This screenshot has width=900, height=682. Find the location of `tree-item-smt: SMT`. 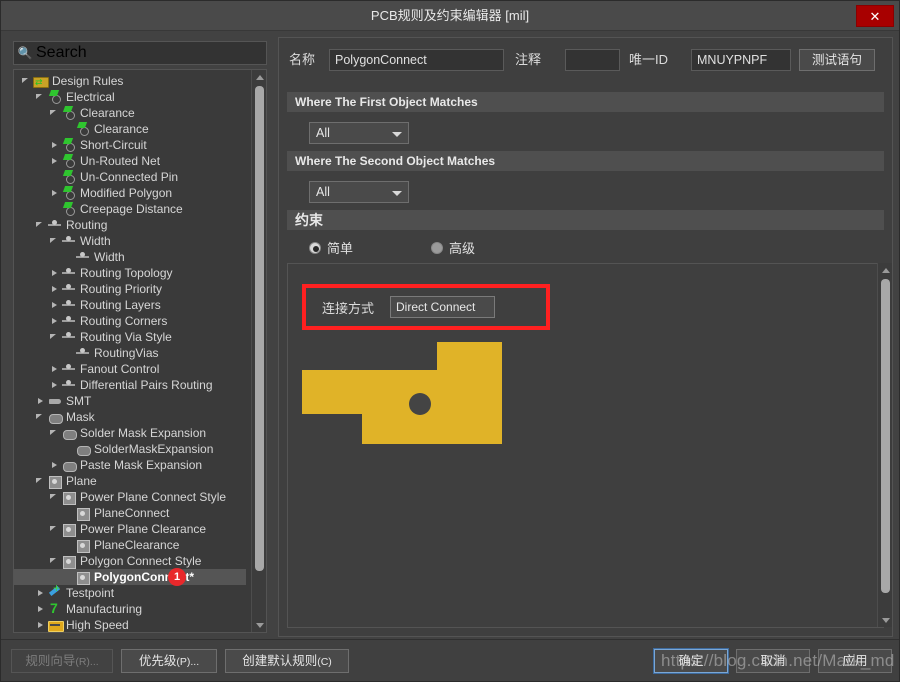

tree-item-smt: SMT is located at coordinates (130, 401).